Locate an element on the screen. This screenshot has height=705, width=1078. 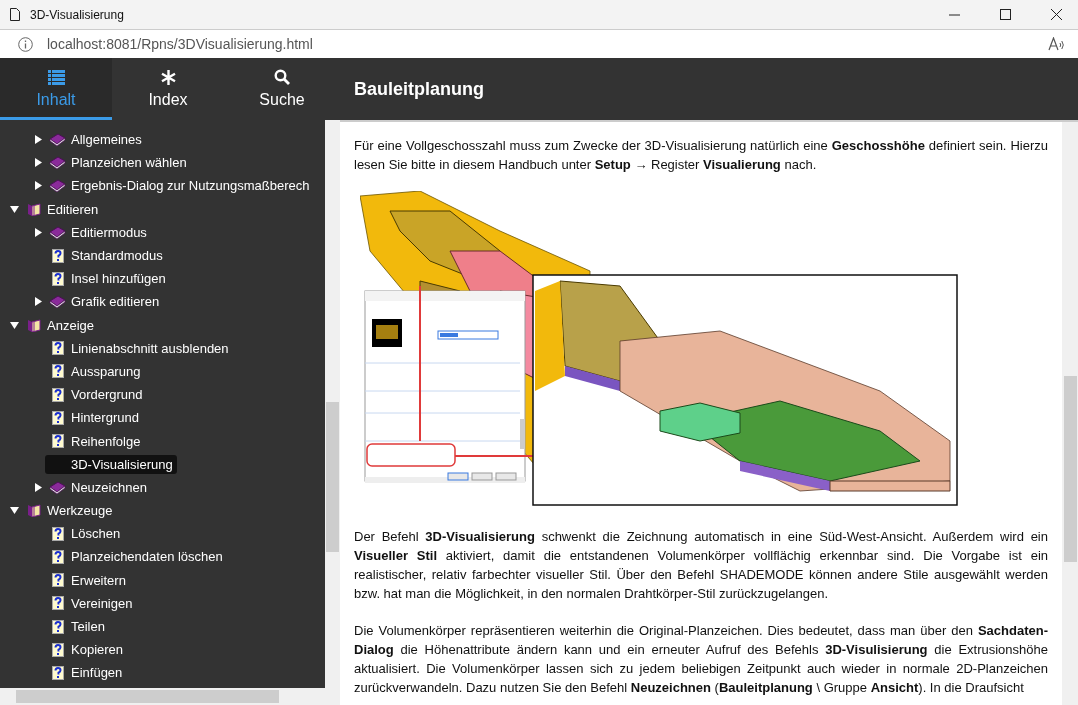
tree-item: Standardmodus is located at coordinates (117, 256).